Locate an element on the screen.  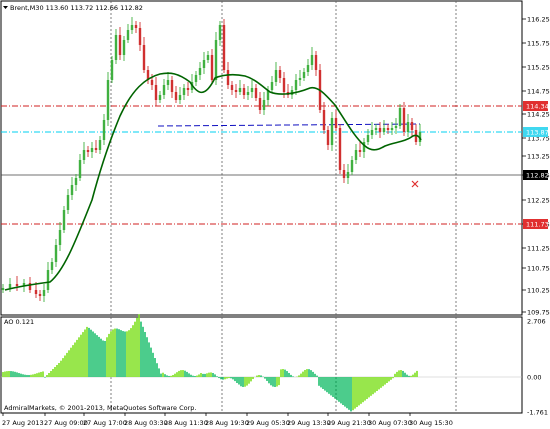
time-axis-label: 30 Aug 15:30 is located at coordinates (431, 423).